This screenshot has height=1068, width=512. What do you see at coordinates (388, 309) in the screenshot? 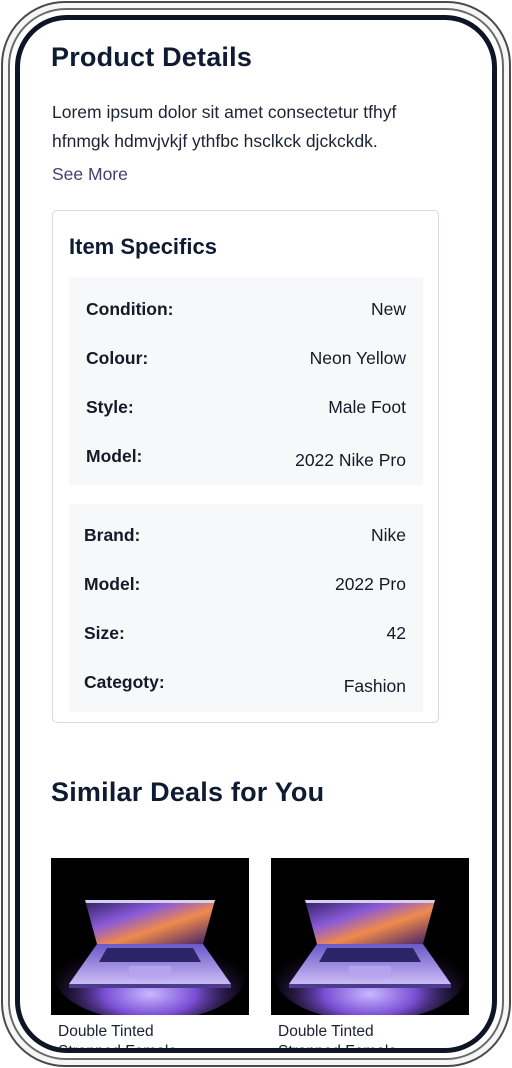
I see `spec-value: New` at bounding box center [388, 309].